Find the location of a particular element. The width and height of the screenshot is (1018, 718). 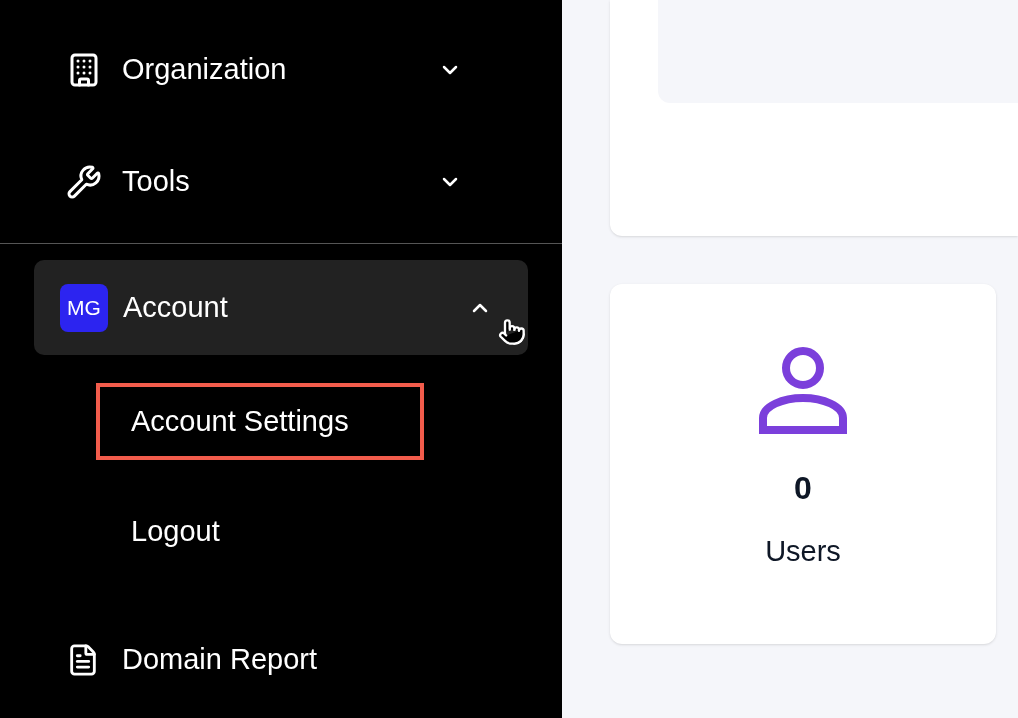

user-icon is located at coordinates (803, 390).